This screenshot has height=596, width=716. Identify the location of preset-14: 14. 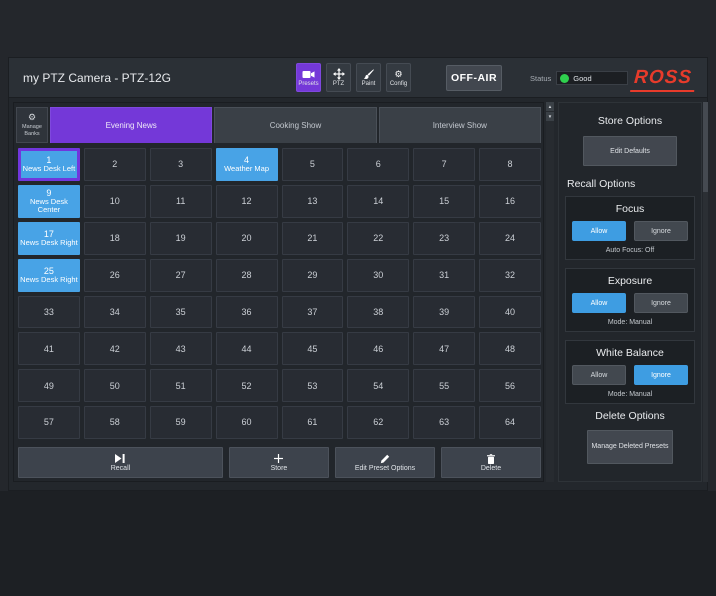
(378, 201).